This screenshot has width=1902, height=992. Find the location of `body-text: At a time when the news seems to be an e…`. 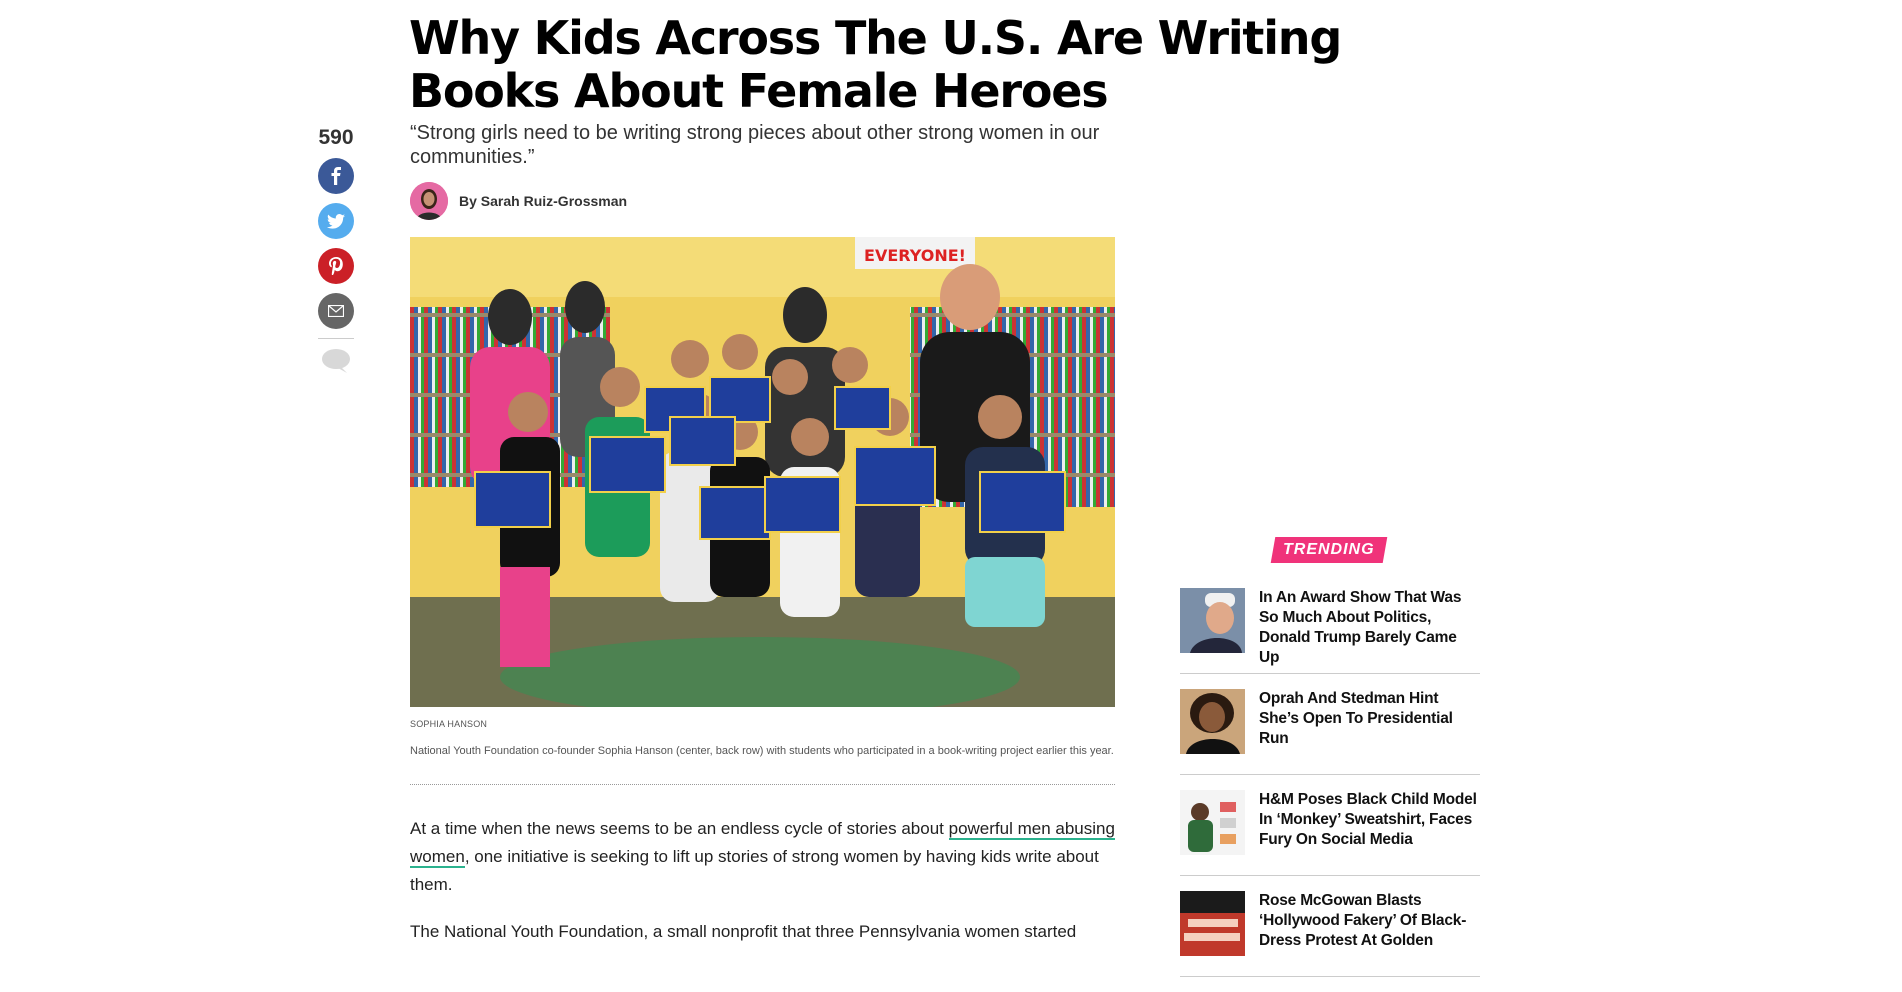

body-text: At a time when the news seems to be an e… is located at coordinates (679, 828).